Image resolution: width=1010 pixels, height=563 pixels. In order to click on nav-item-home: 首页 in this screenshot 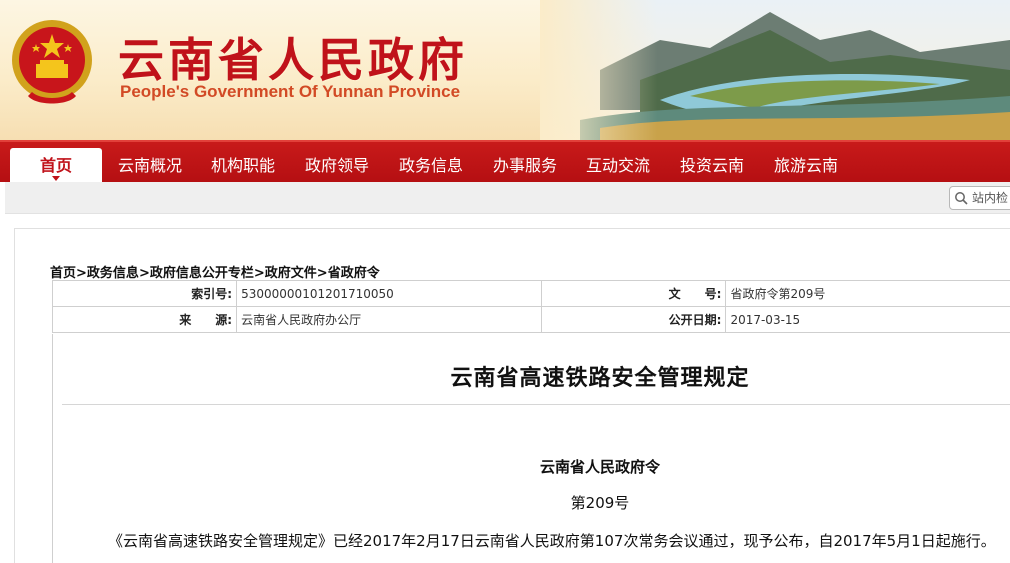, I will do `click(56, 166)`.